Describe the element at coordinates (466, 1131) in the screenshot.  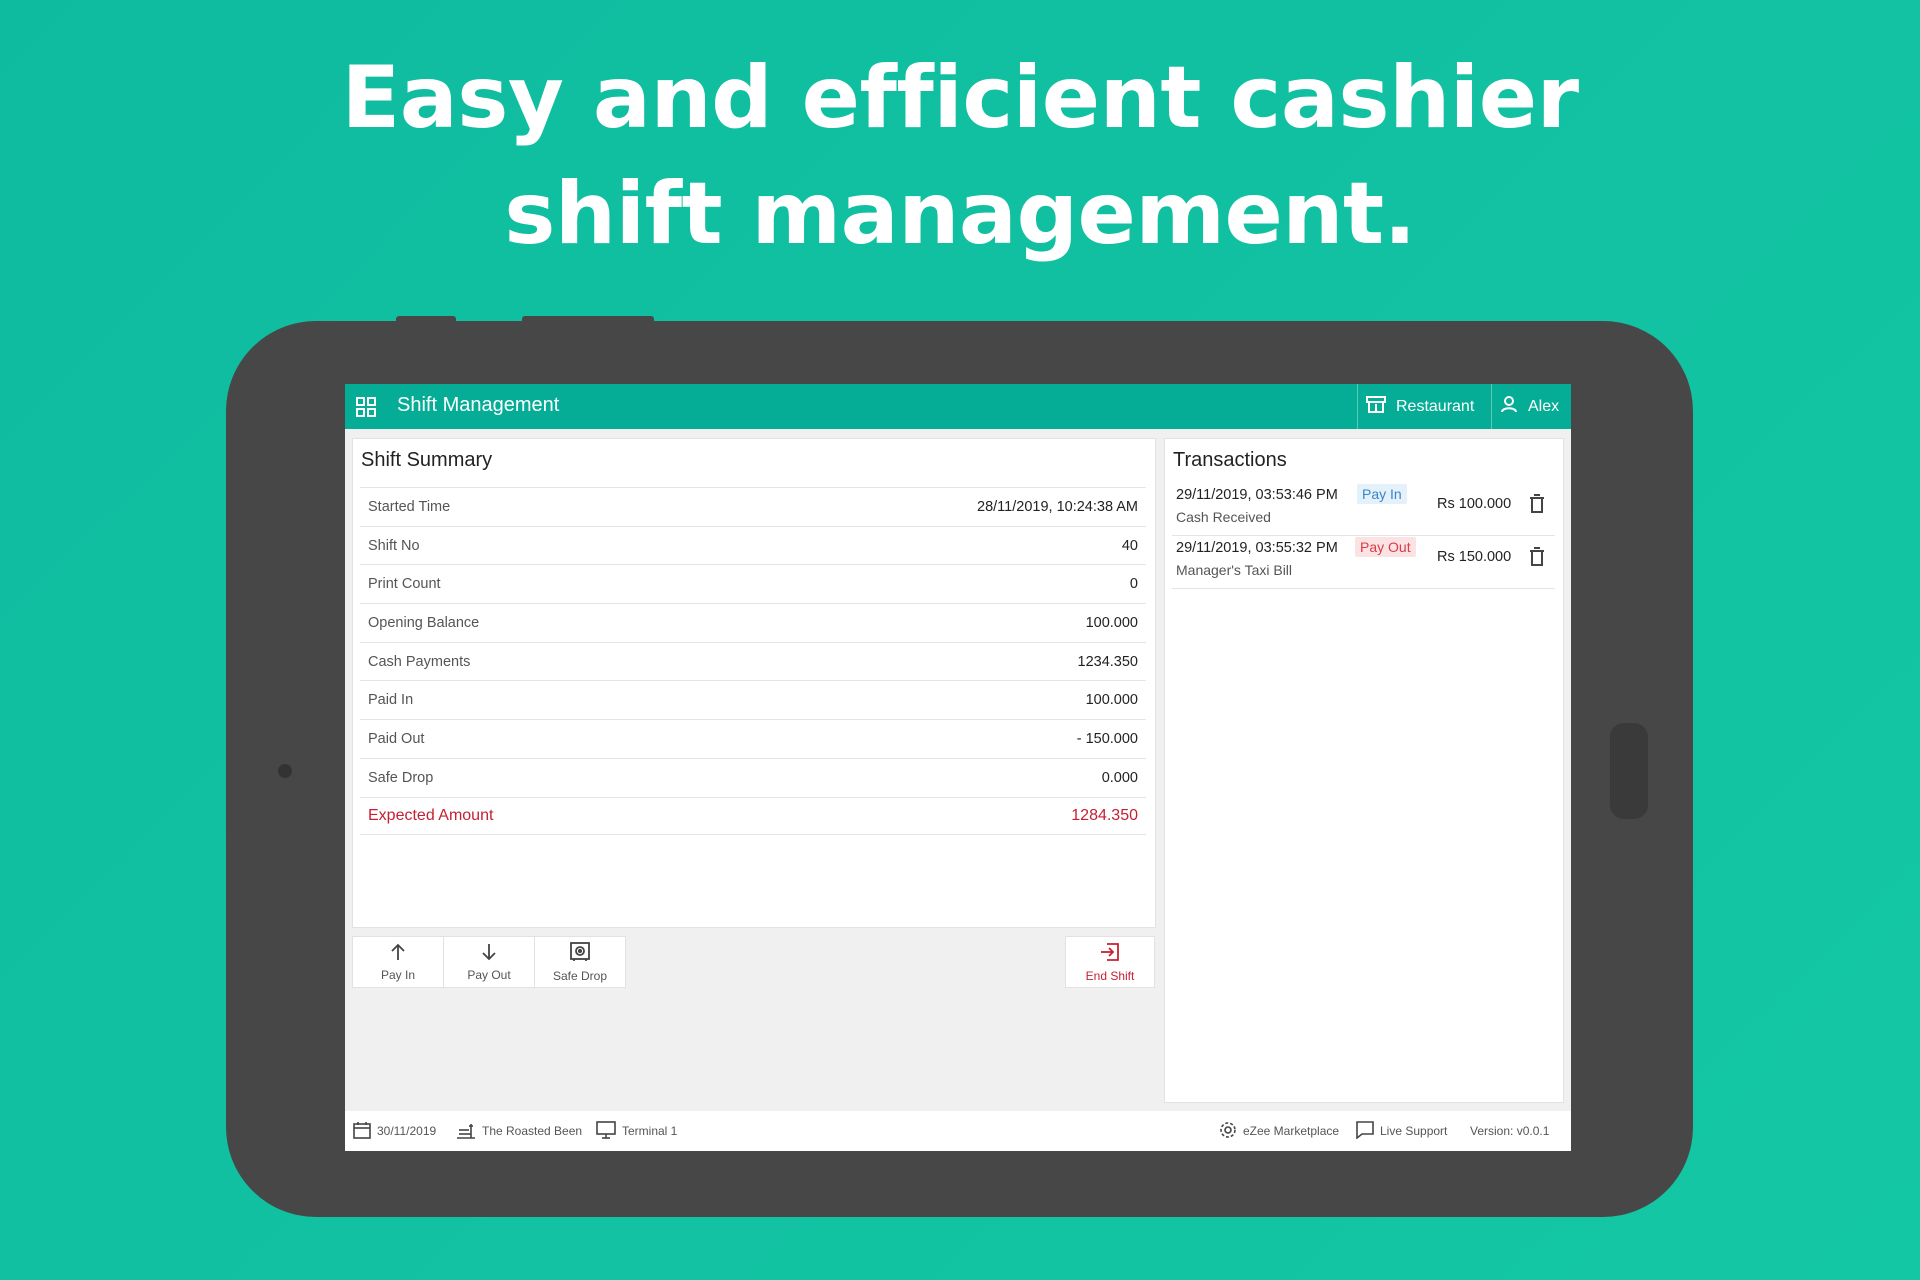
I see `store-counter-icon` at that location.